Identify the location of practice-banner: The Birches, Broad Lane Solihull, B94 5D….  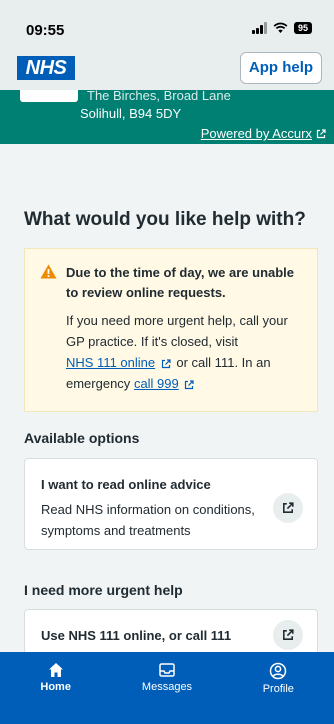
(167, 116).